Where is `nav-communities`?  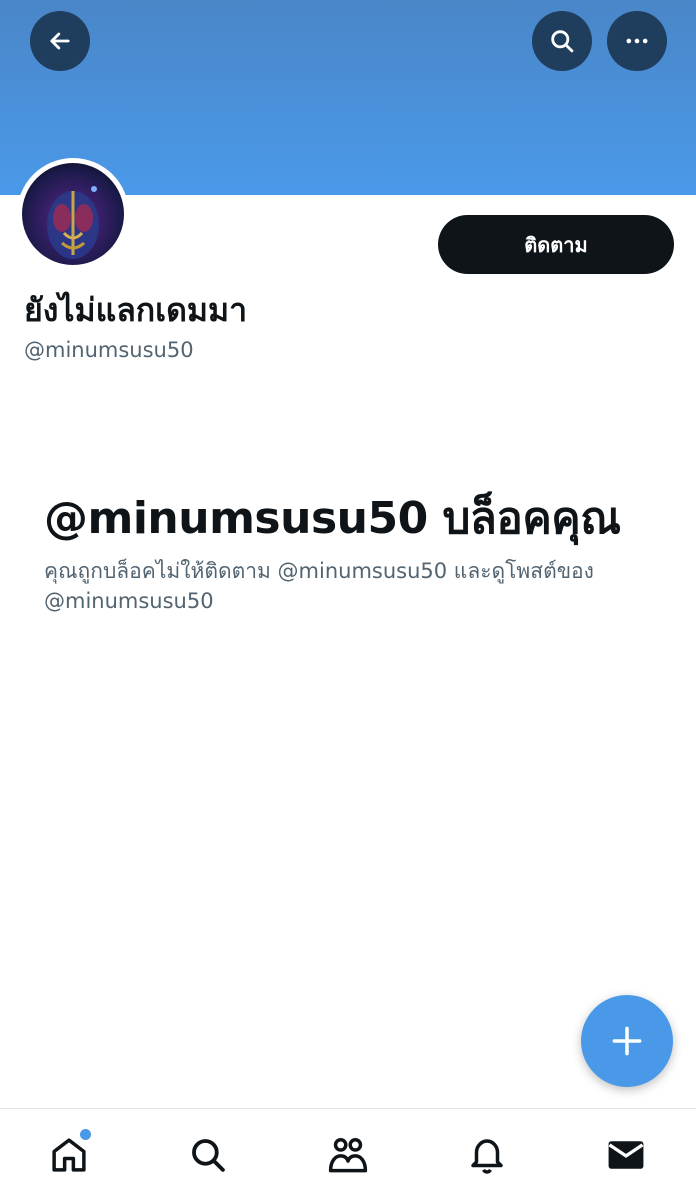
nav-communities is located at coordinates (348, 1155).